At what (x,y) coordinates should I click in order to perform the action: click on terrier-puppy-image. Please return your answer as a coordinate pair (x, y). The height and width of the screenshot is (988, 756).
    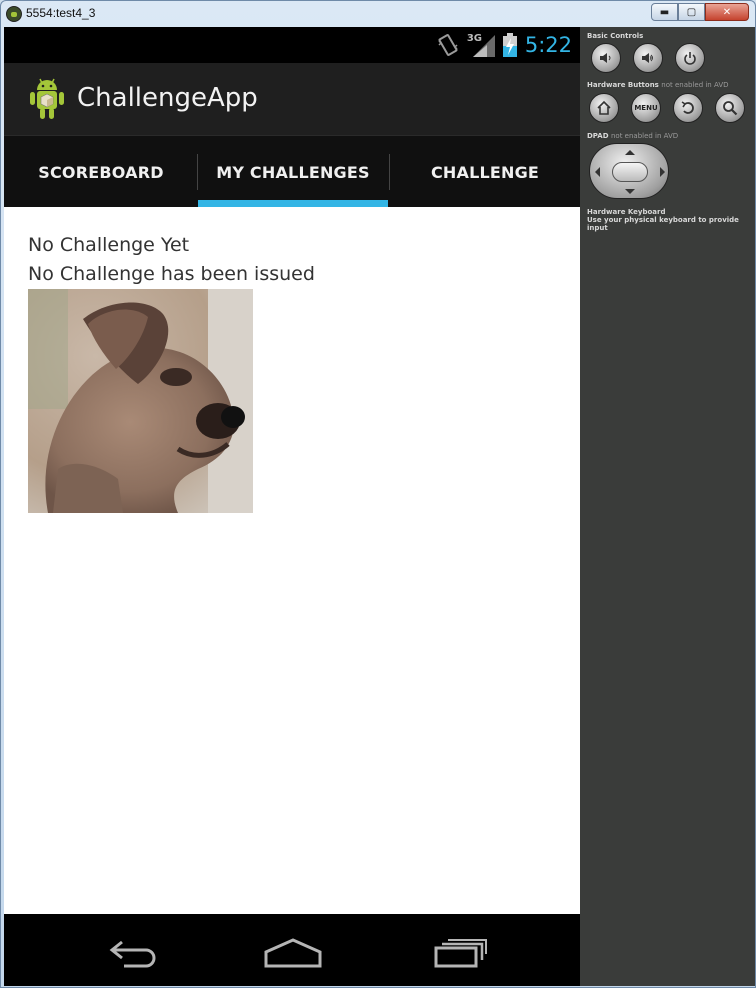
    Looking at the image, I should click on (140, 401).